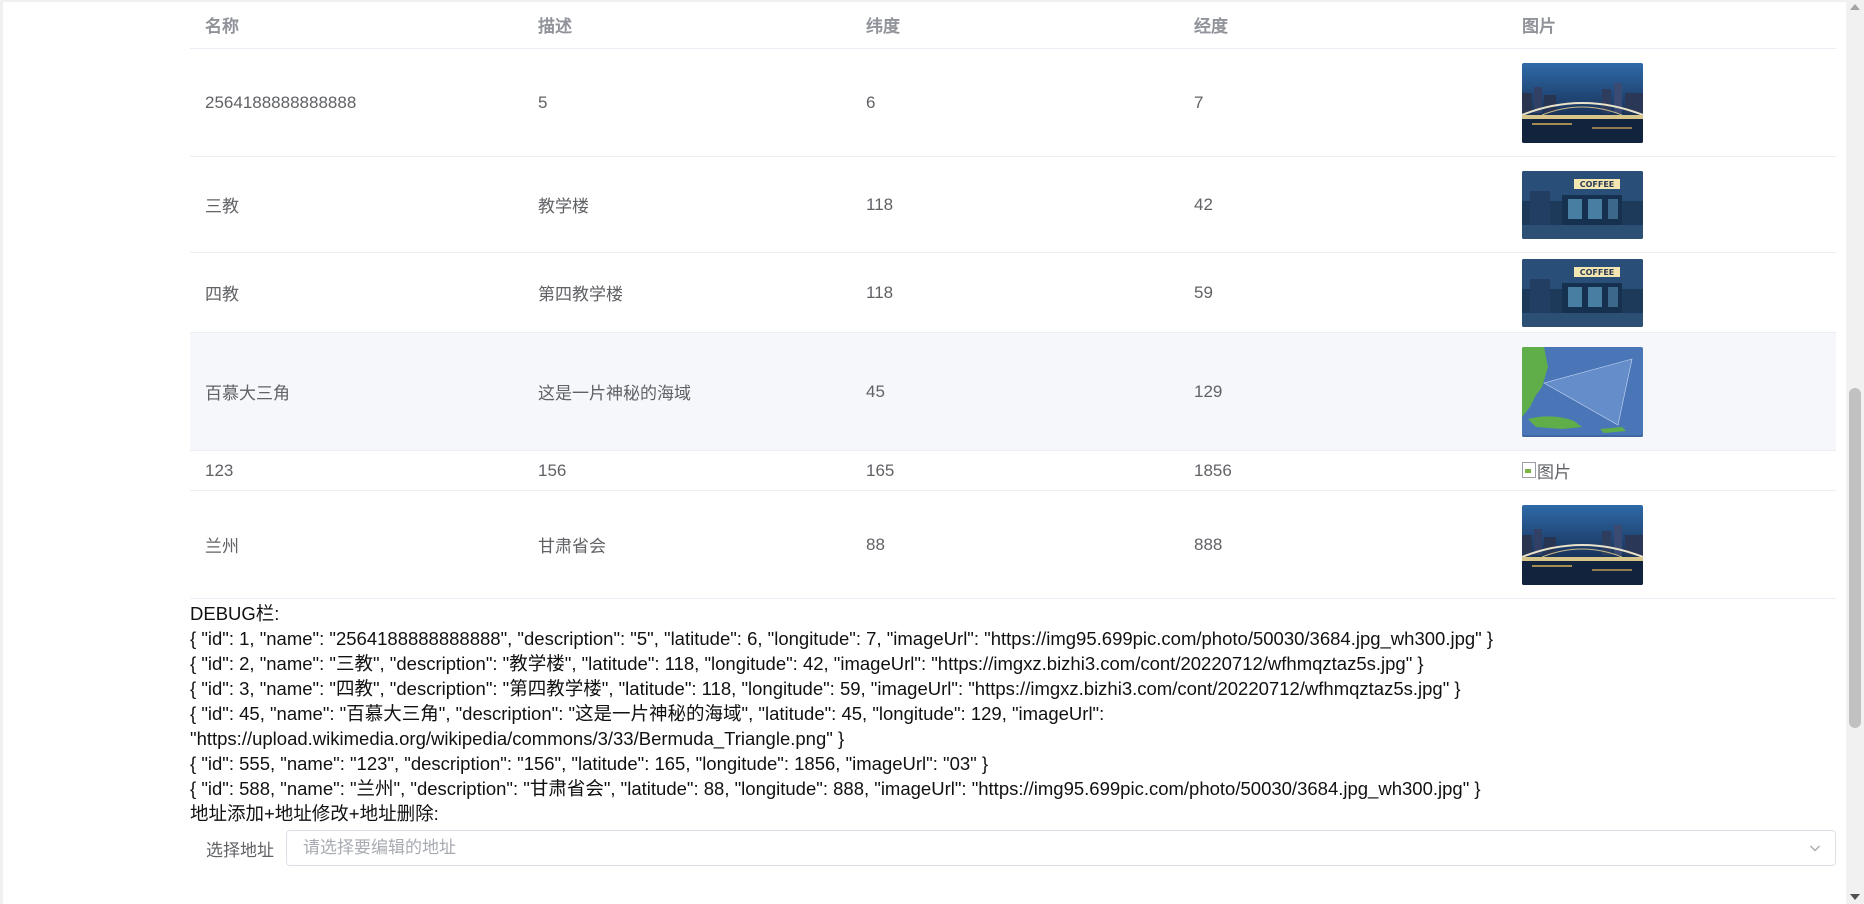  What do you see at coordinates (1343, 544) in the screenshot?
I see `cell-longitude: 888` at bounding box center [1343, 544].